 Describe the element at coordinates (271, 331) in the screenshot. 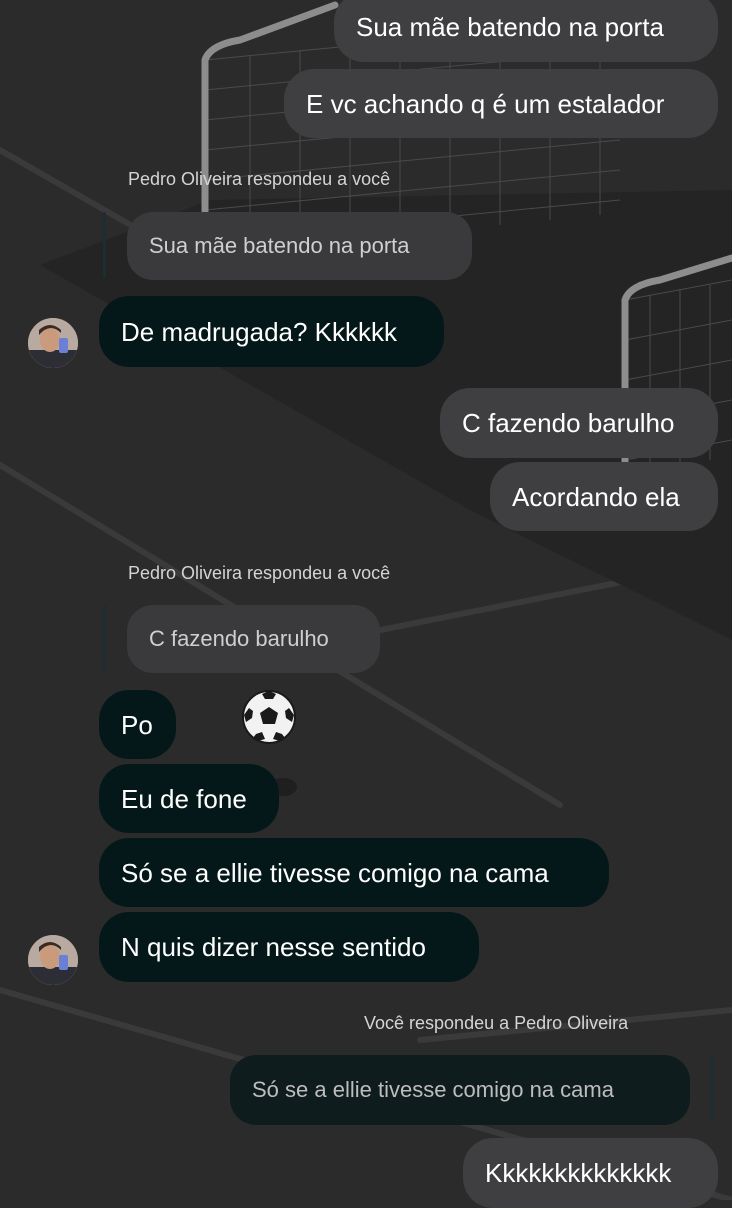

I see `message-bubble-incoming: De madrugada? Kkkkkk` at that location.